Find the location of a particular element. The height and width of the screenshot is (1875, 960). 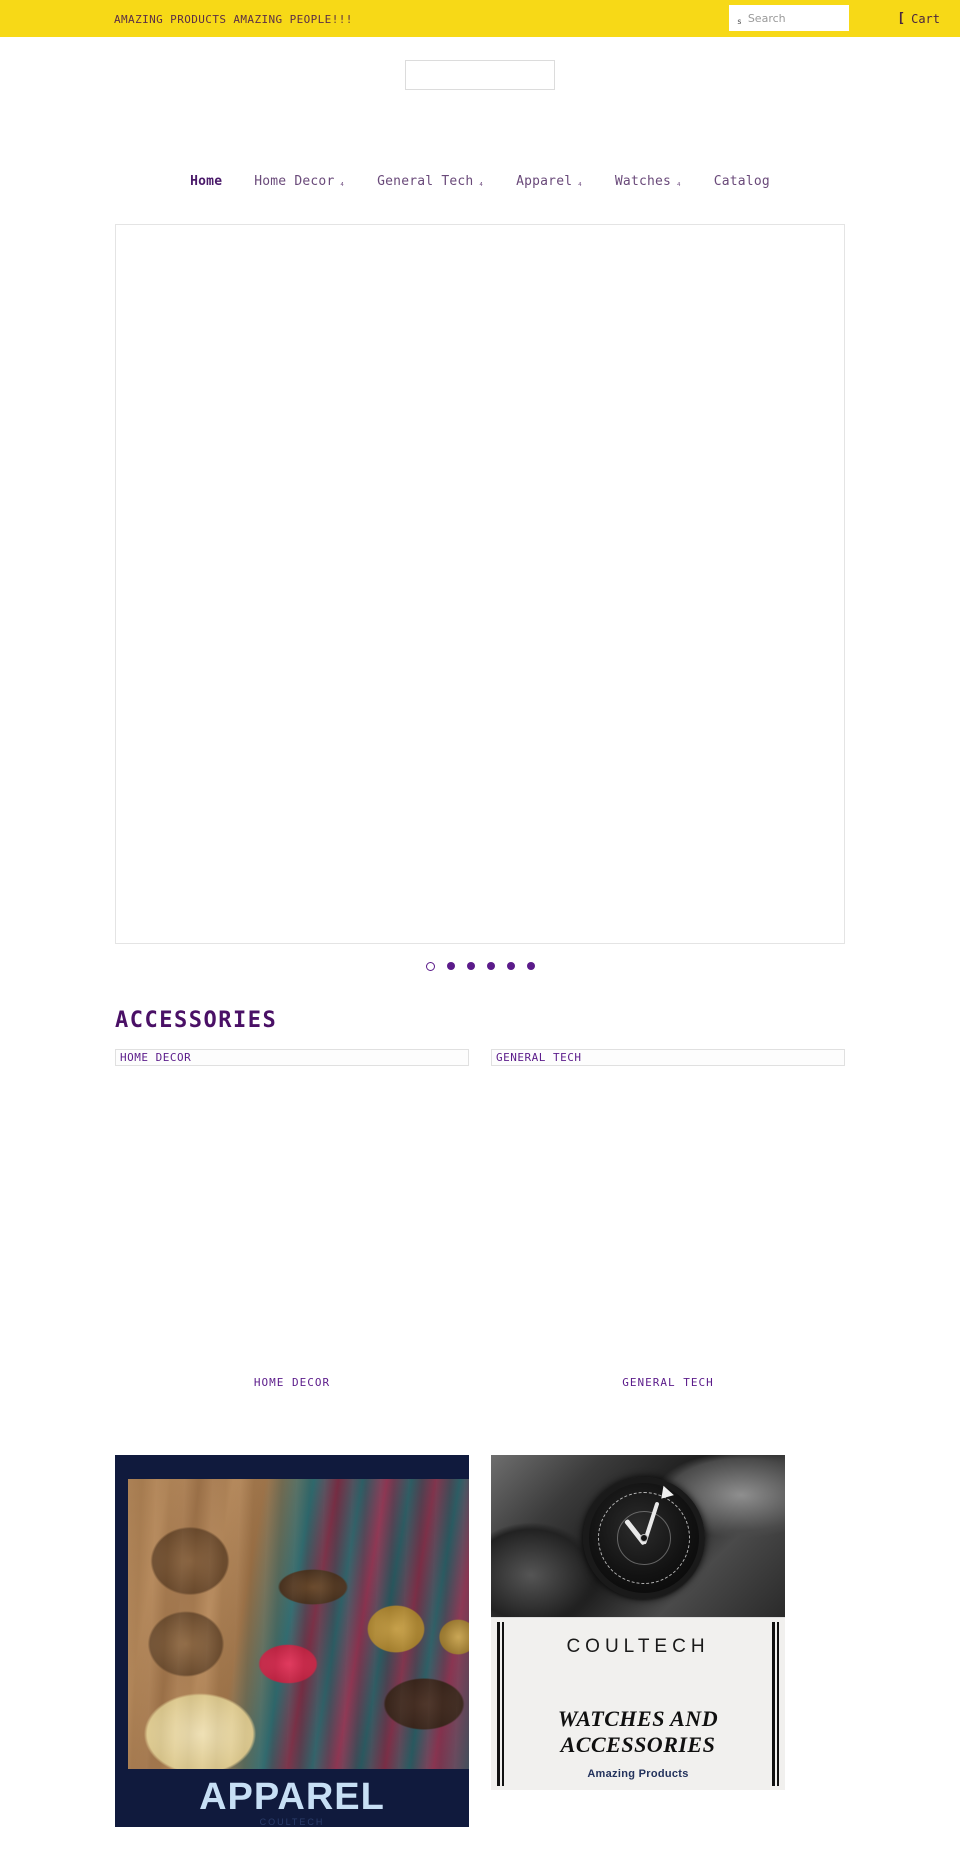

announcement-text: AMAZING PRODUCTS AMAZING PEOPLE!!! is located at coordinates (233, 19).